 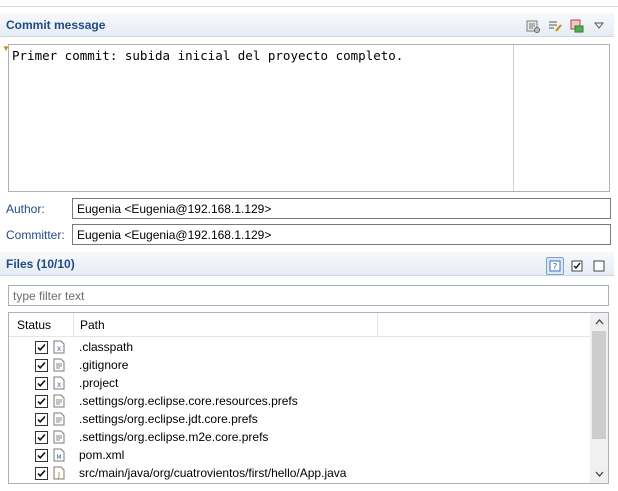 I want to click on java-file-icon: J, so click(x=59, y=473).